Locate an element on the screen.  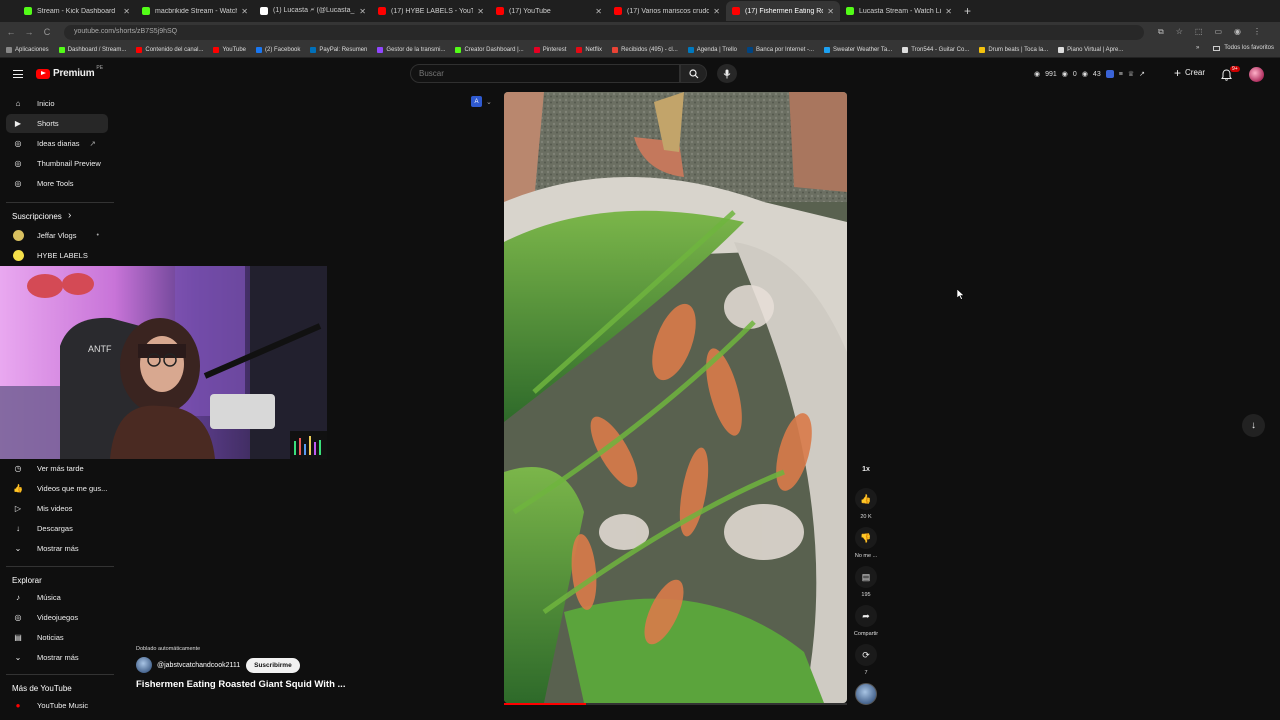
browser-tab: (17) Fishermen Eating Roas✕ is located at coordinates (783, 11).